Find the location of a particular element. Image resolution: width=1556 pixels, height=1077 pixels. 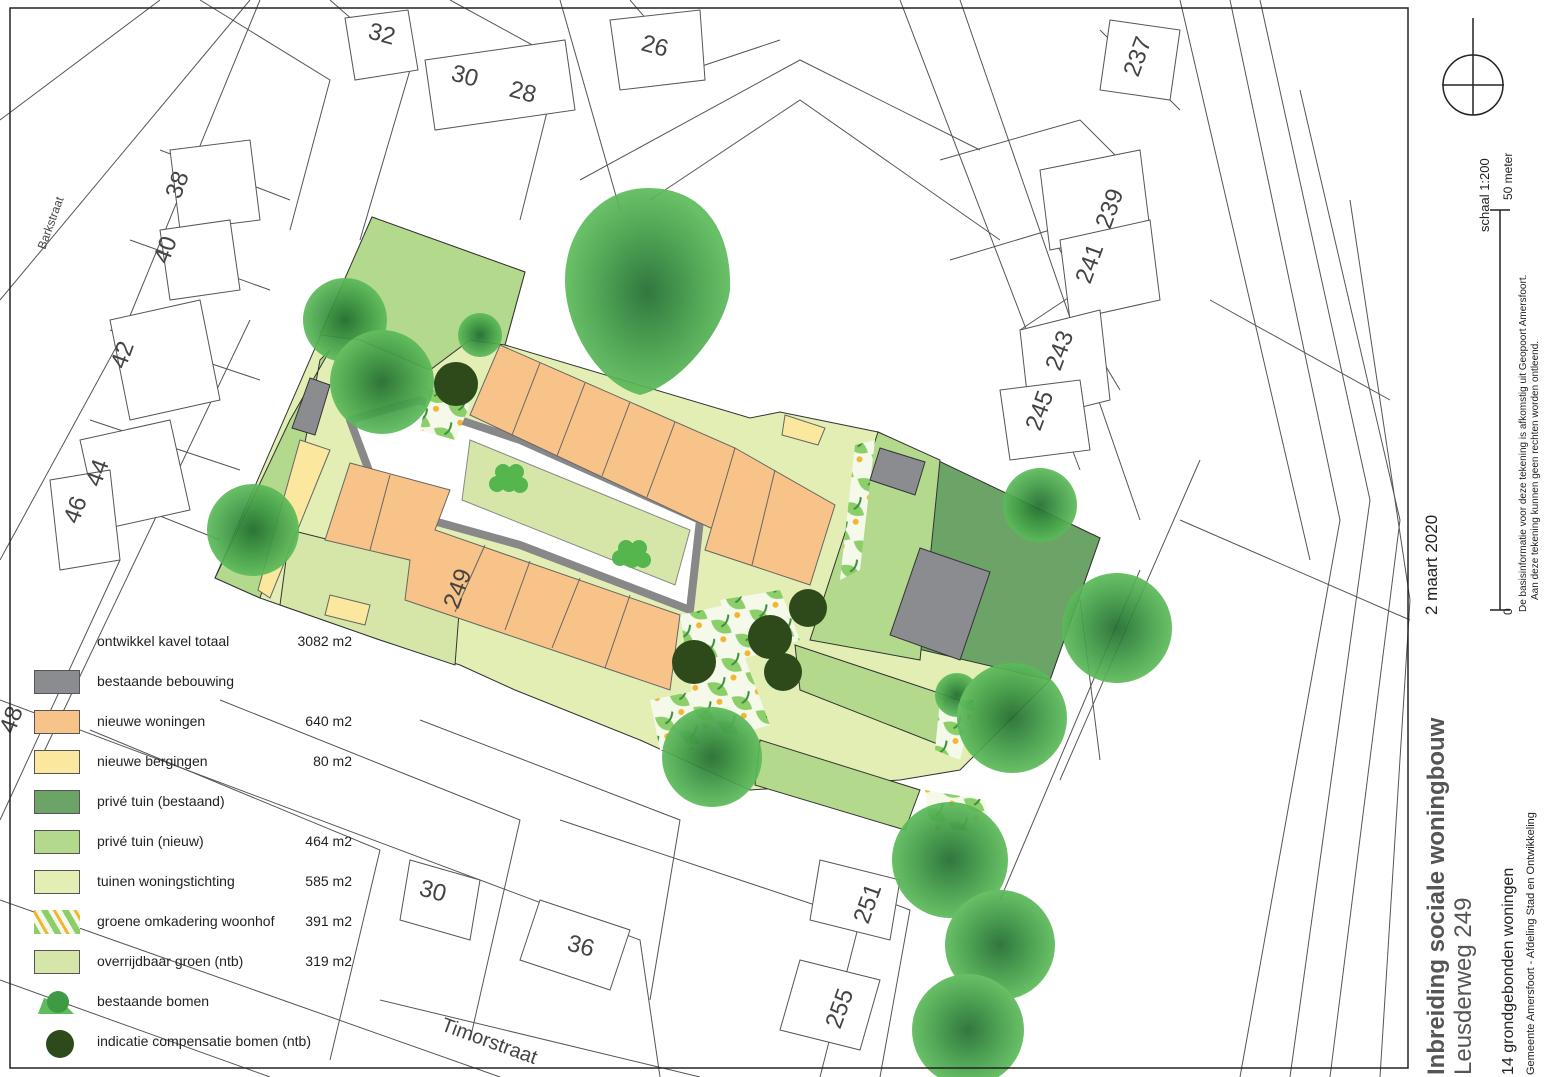

scale-zero: 0 is located at coordinates (1508, 611).